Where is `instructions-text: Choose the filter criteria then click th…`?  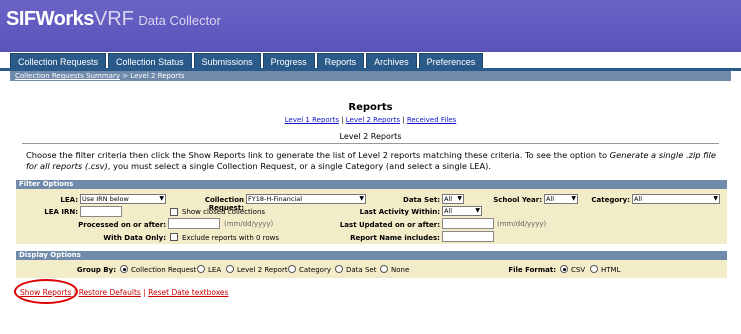
instructions-text: Choose the filter criteria then click th… is located at coordinates (376, 161).